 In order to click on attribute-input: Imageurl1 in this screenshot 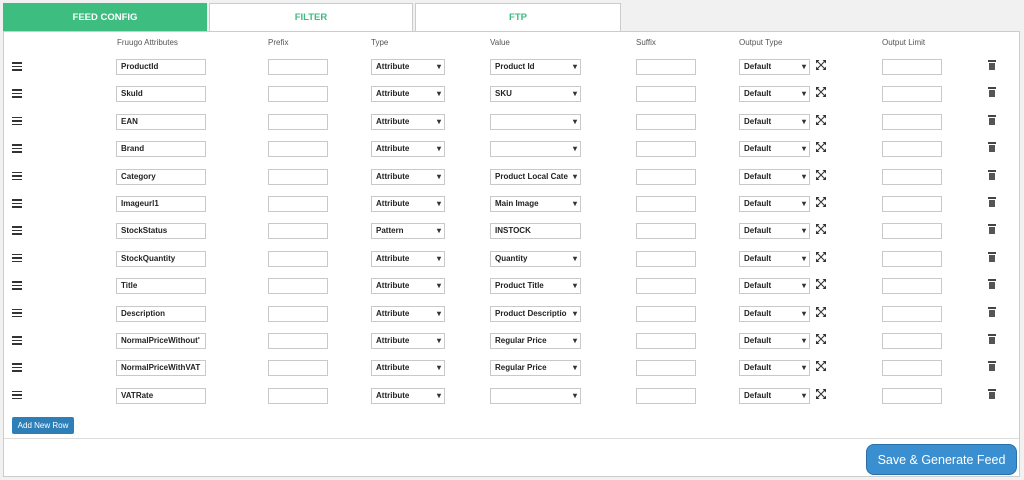, I will do `click(161, 204)`.